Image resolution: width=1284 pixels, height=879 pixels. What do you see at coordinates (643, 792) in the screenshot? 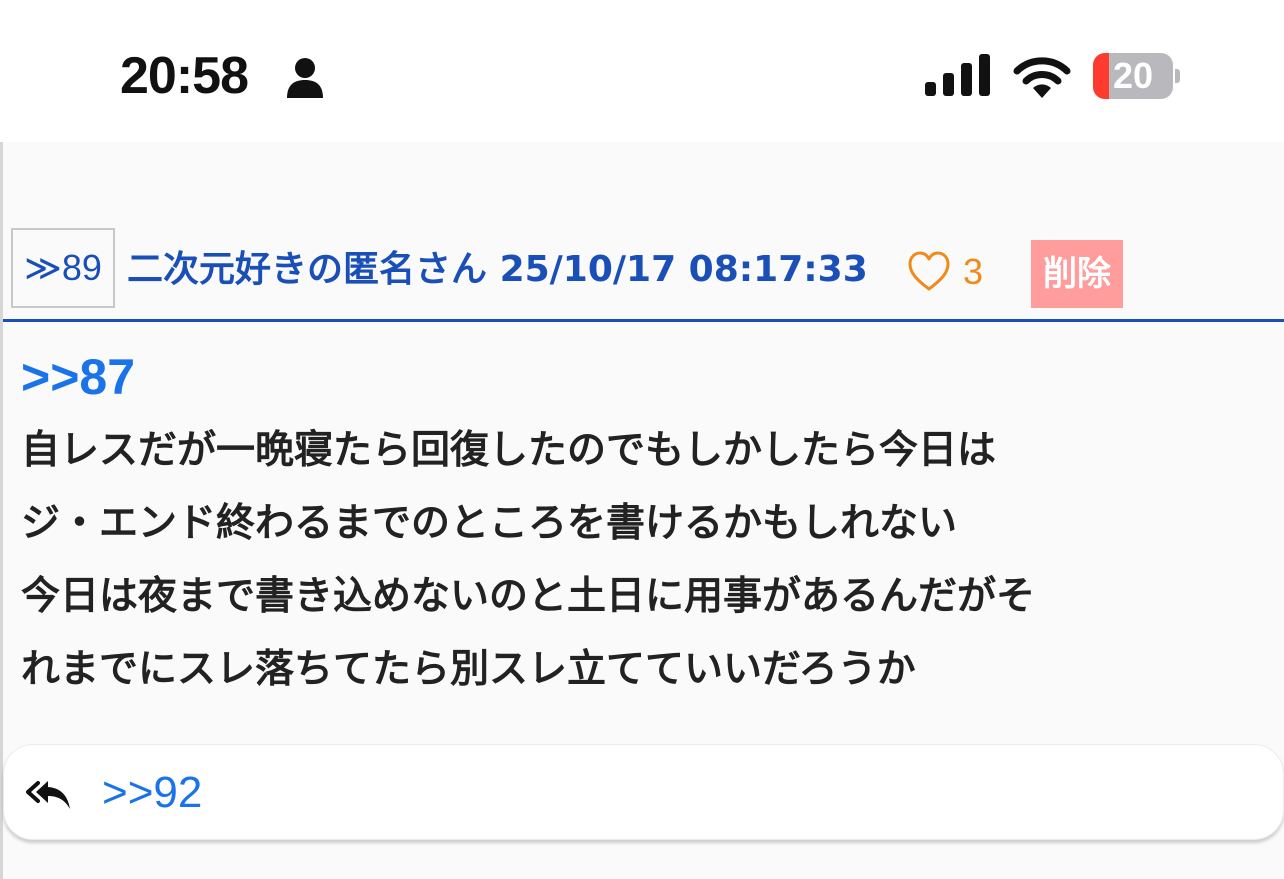
I see `replies-card: >>92` at bounding box center [643, 792].